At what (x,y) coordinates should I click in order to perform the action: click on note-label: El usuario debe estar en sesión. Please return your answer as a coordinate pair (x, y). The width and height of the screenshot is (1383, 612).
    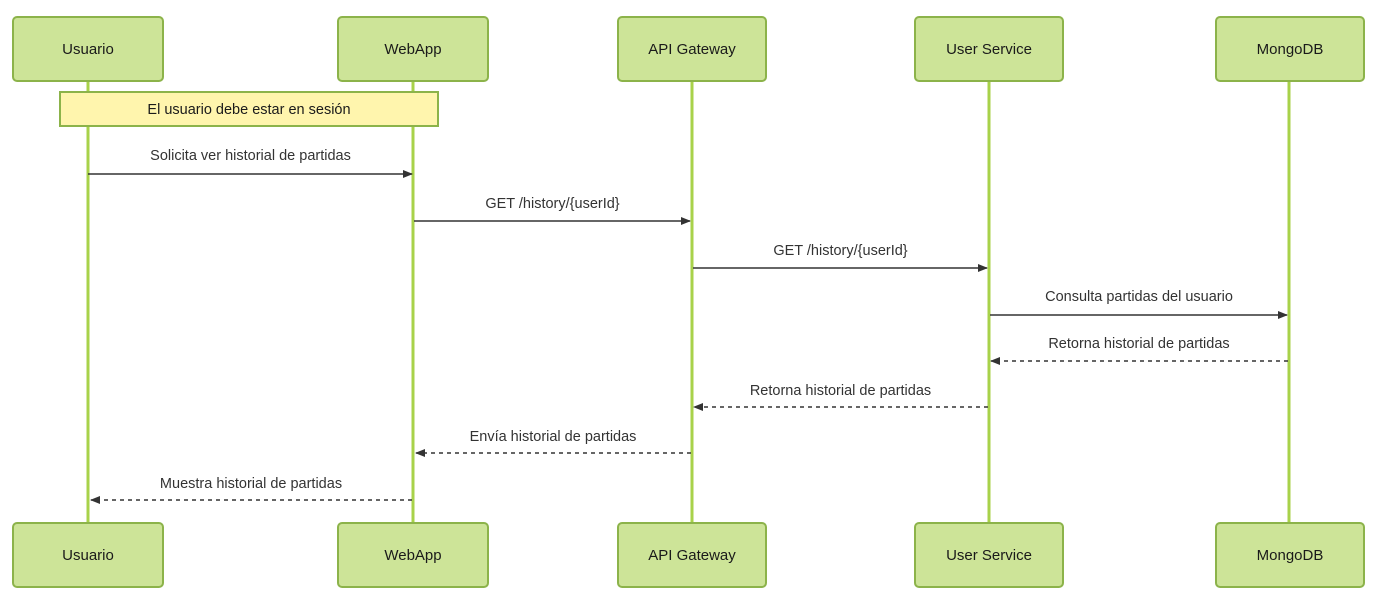
    Looking at the image, I should click on (248, 110).